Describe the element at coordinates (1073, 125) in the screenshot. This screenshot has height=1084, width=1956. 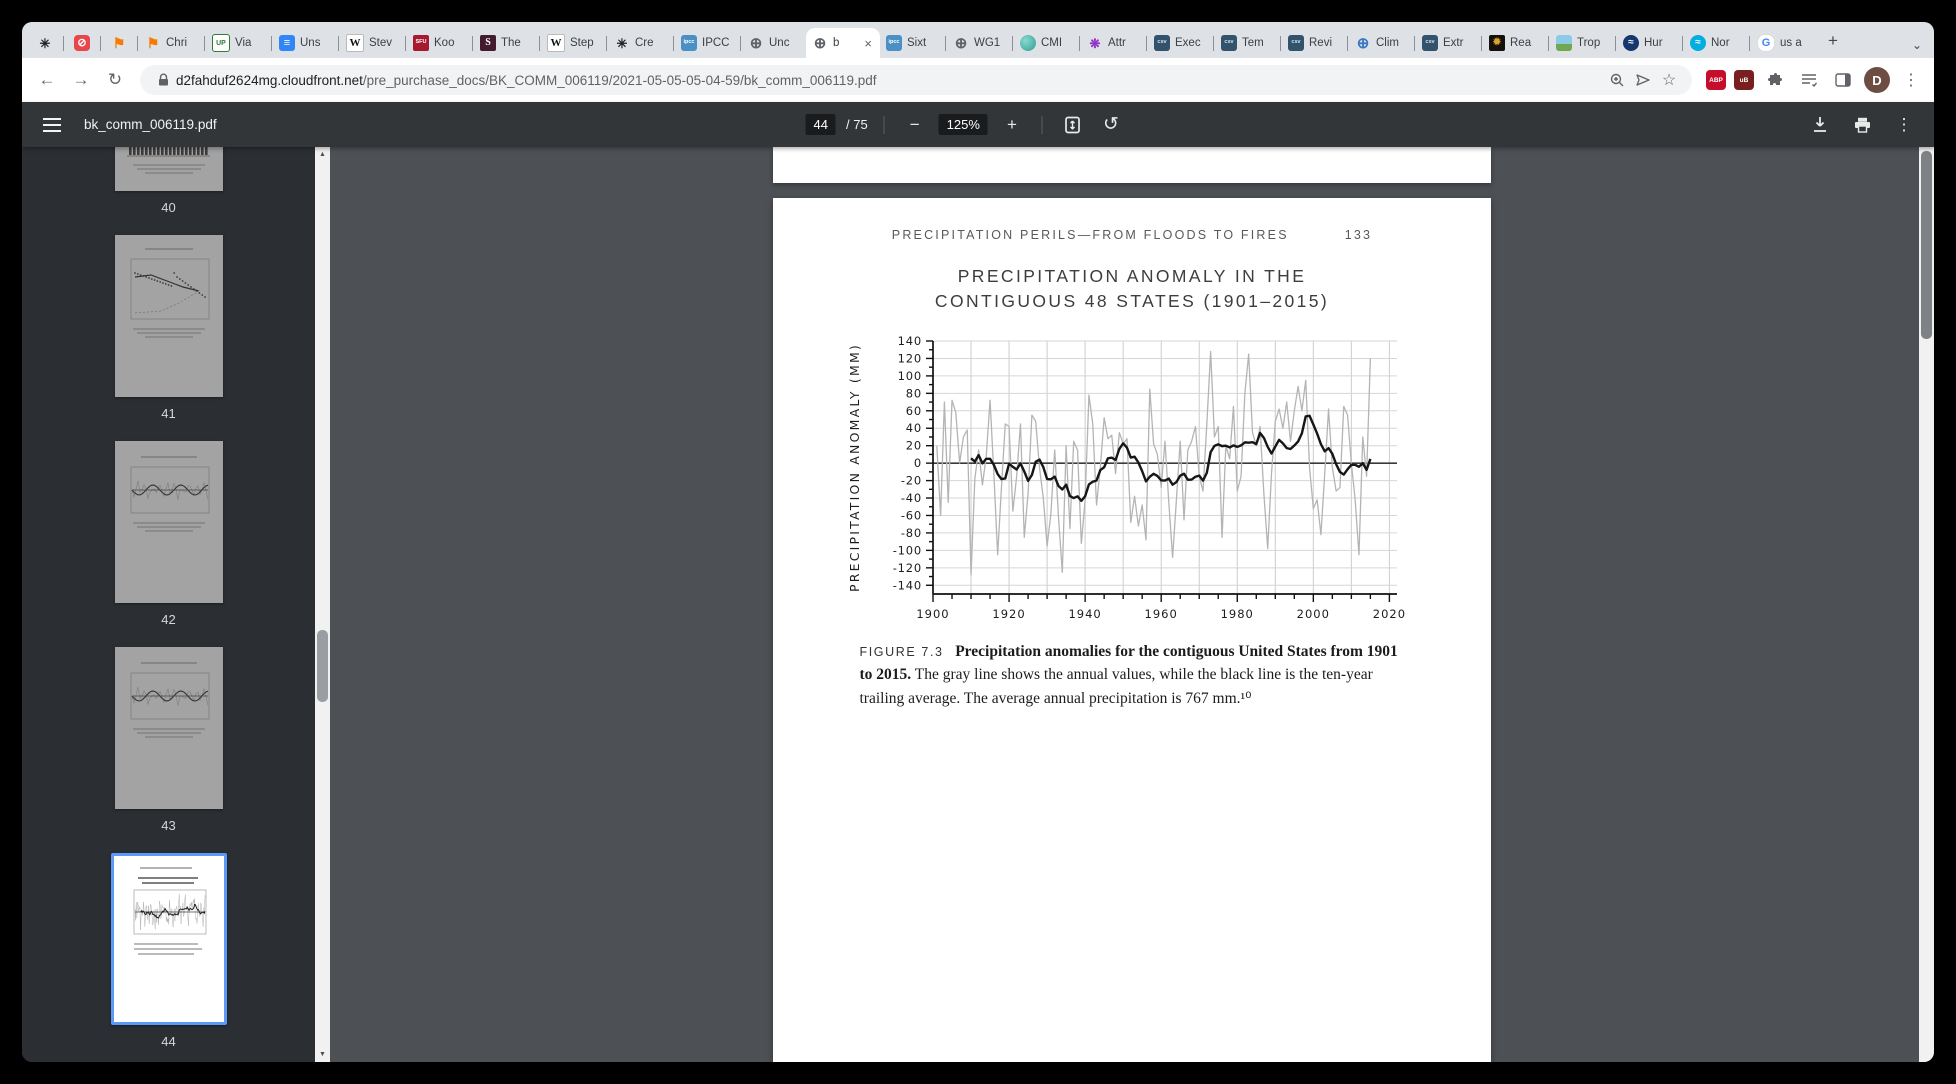
I see `fit-page-button` at that location.